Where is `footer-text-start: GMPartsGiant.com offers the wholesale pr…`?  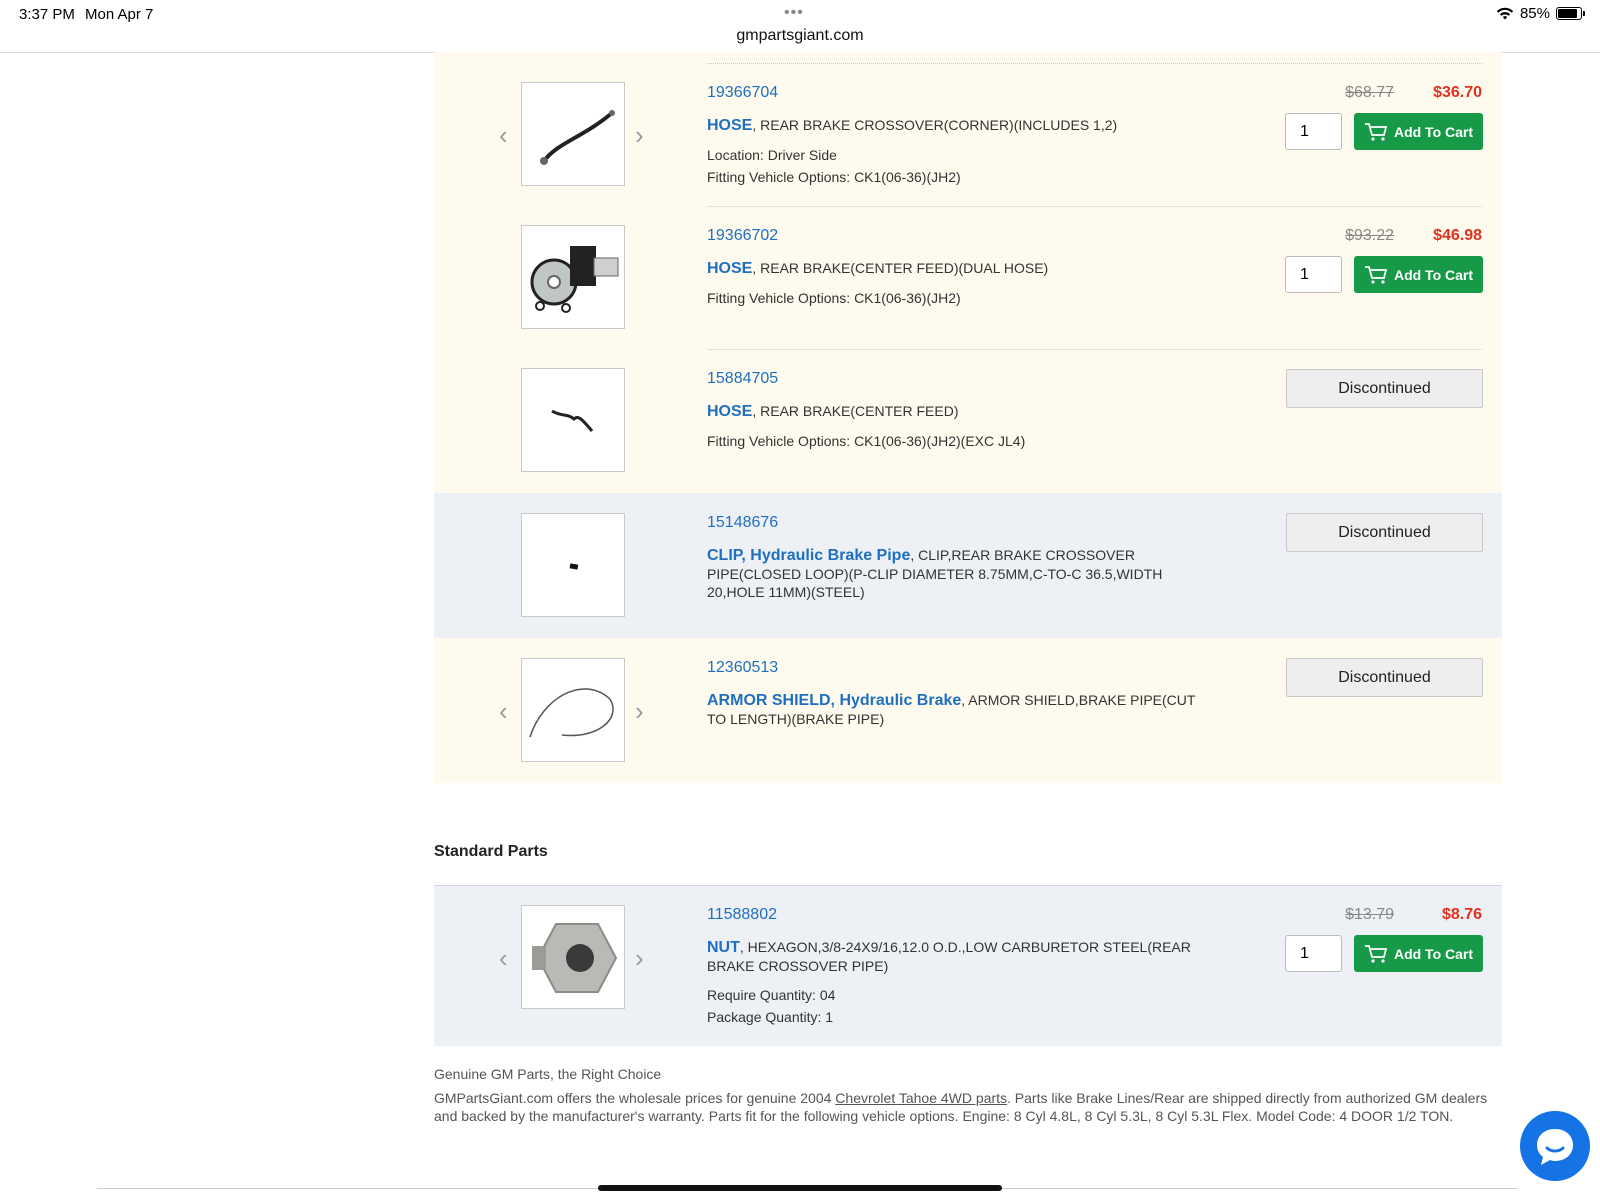 footer-text-start: GMPartsGiant.com offers the wholesale pr… is located at coordinates (635, 1098).